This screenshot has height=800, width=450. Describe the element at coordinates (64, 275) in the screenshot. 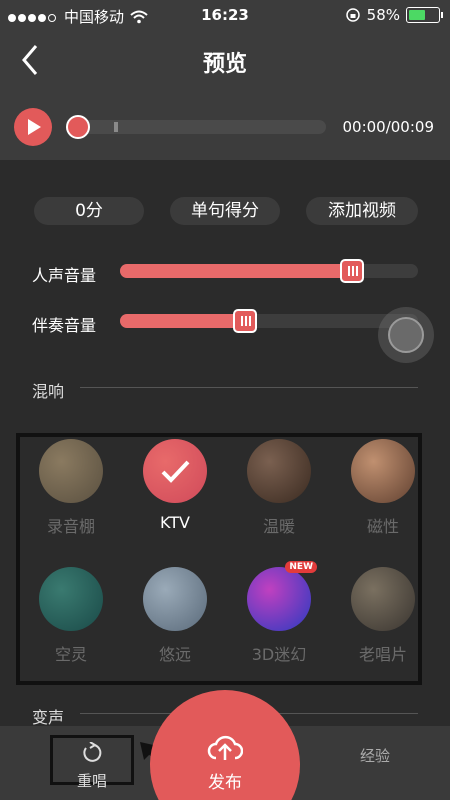

I see `vocal-volume-label: 人声音量` at that location.